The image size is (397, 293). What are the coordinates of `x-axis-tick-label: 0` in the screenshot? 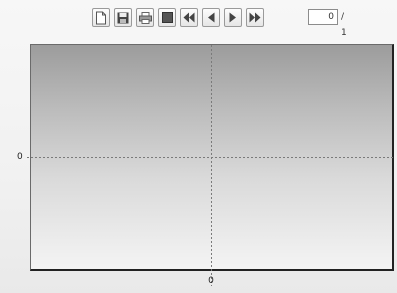 It's located at (211, 281).